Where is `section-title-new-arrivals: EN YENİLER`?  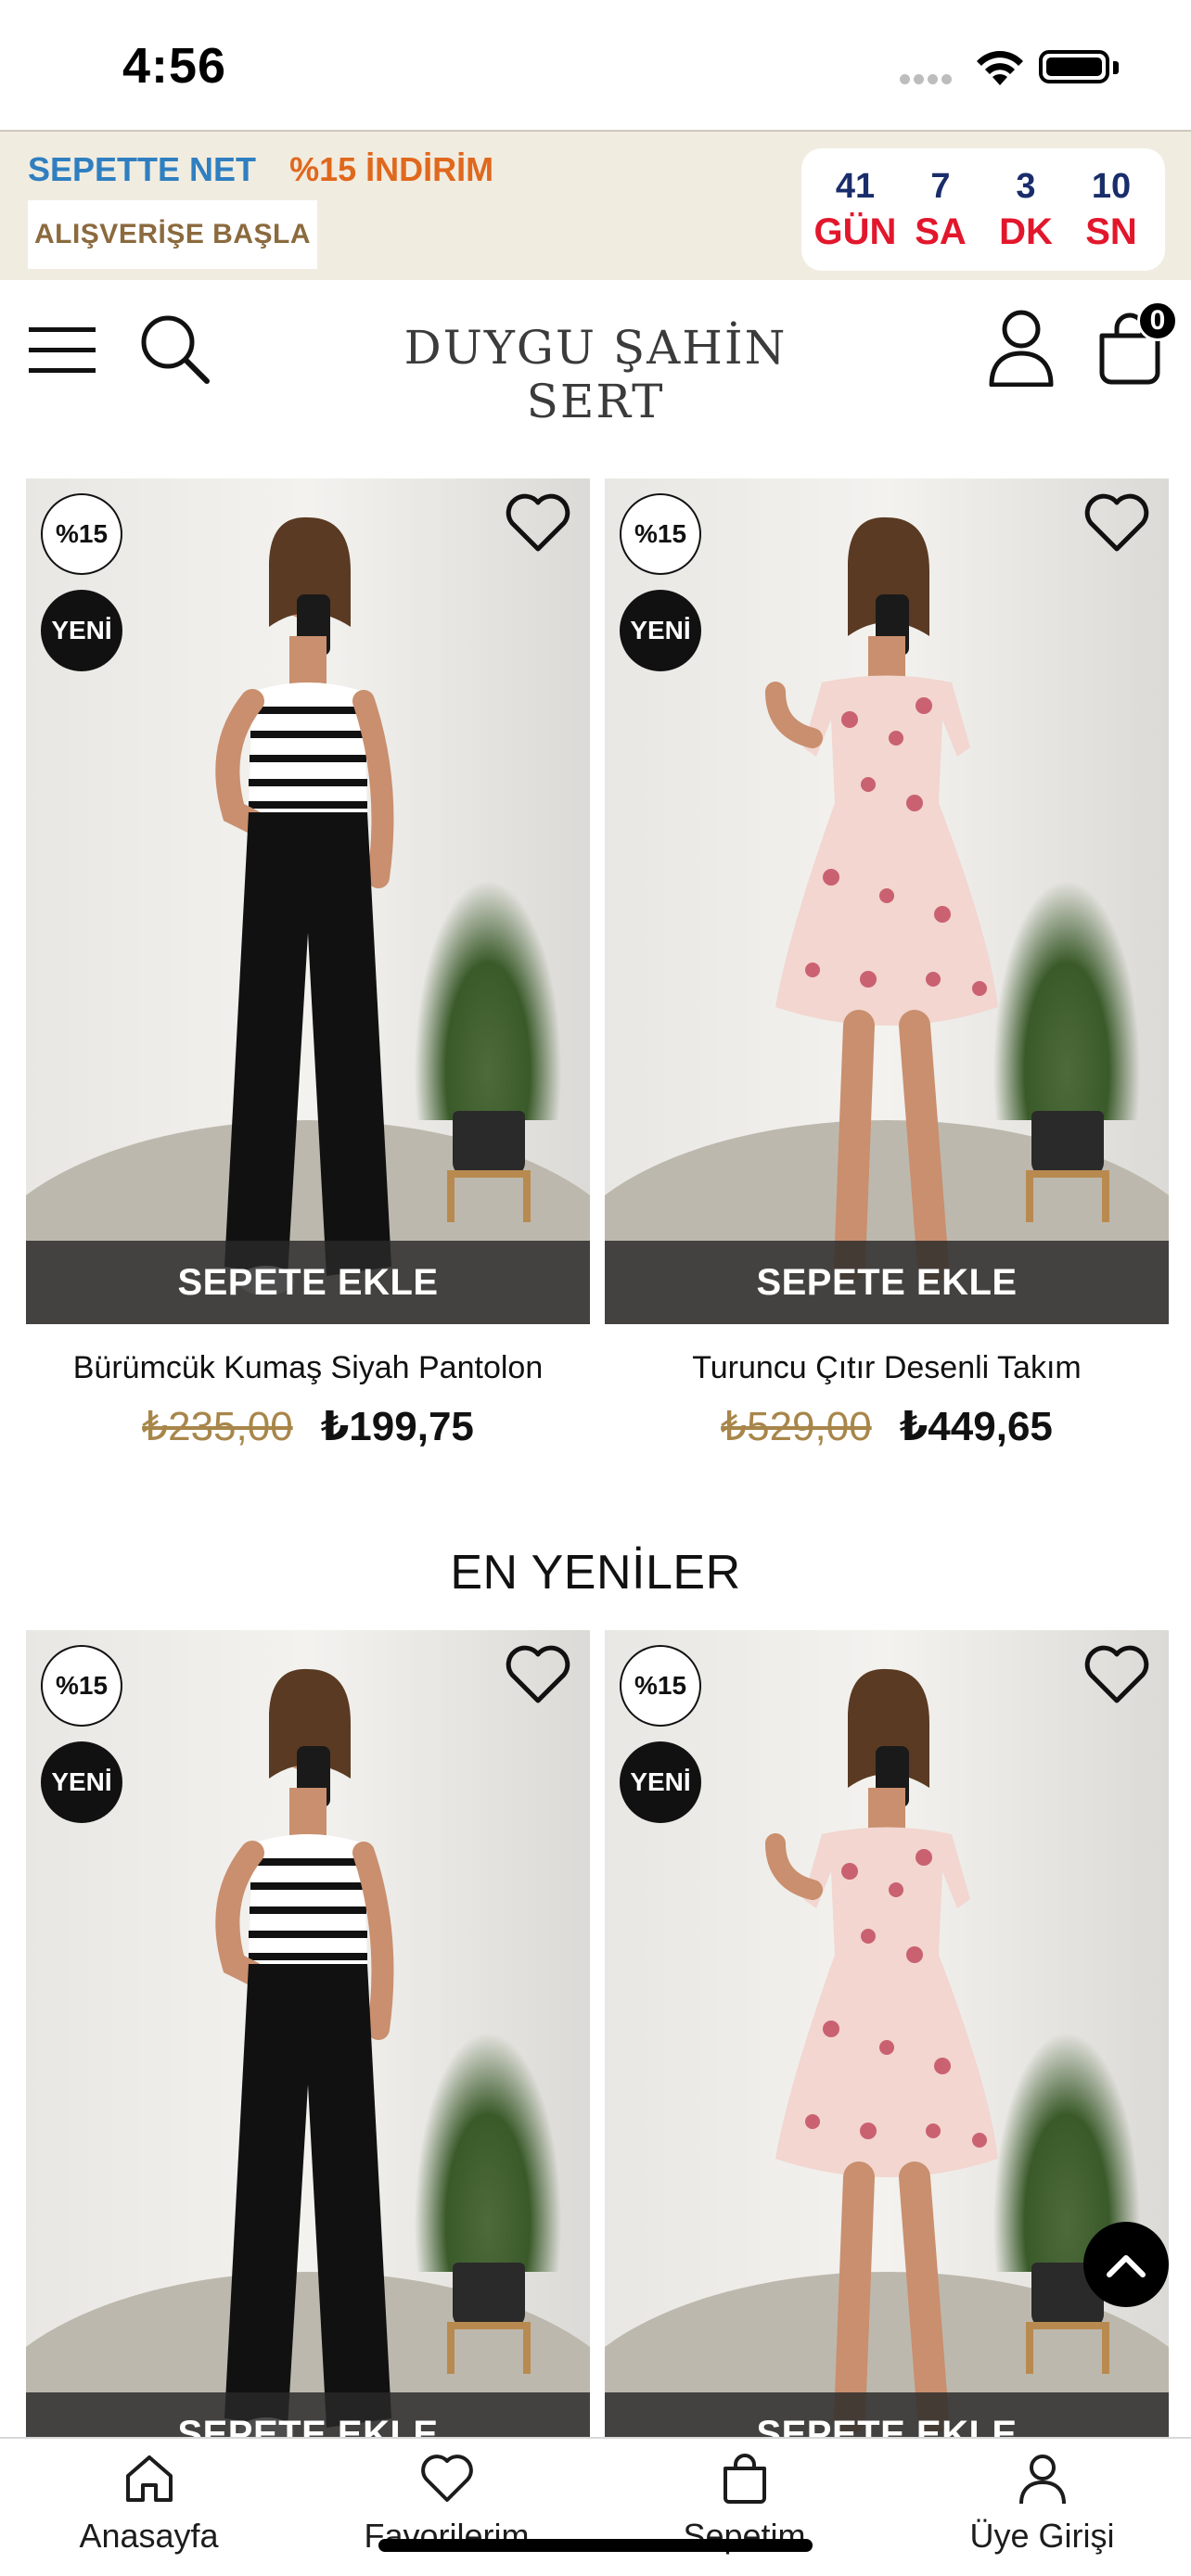 section-title-new-arrivals: EN YENİLER is located at coordinates (595, 1573).